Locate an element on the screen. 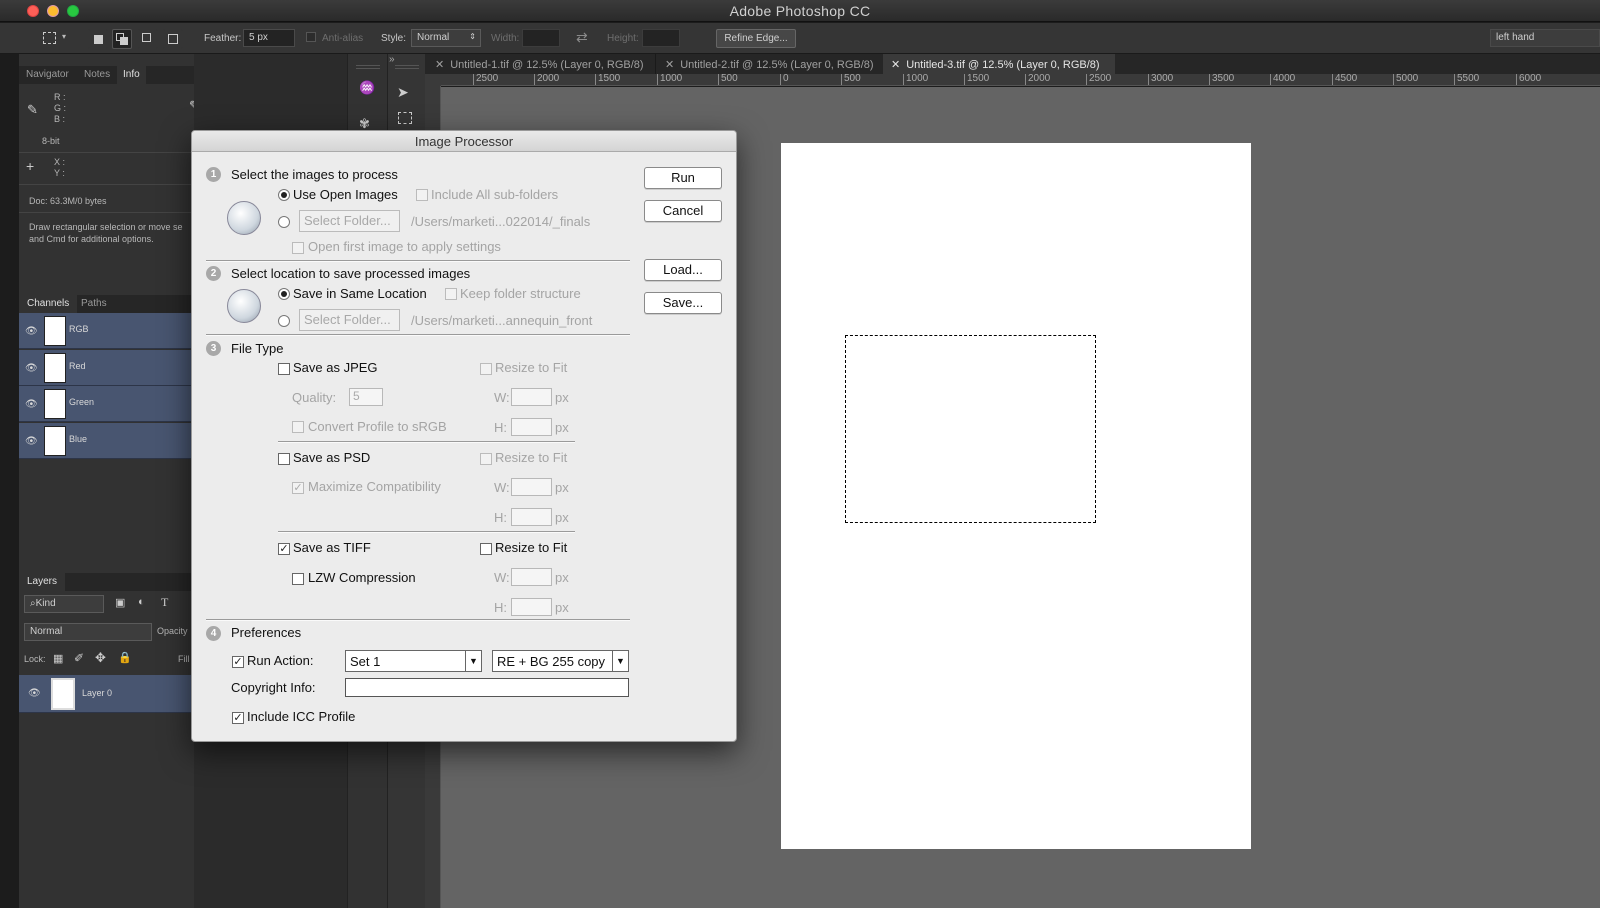 Image resolution: width=1600 pixels, height=908 pixels. antialias-checkbox is located at coordinates (311, 37).